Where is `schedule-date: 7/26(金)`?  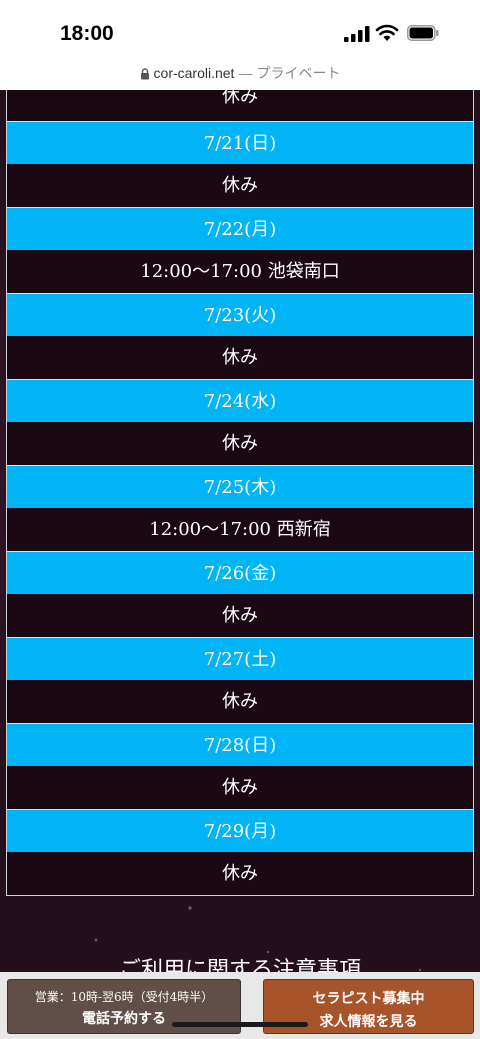
schedule-date: 7/26(金) is located at coordinates (240, 572).